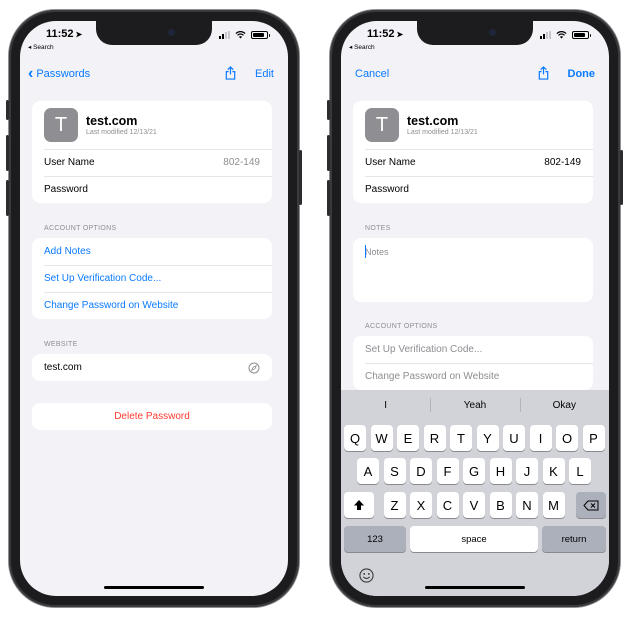 The width and height of the screenshot is (630, 617). Describe the element at coordinates (447, 471) in the screenshot. I see `key-f: F` at that location.